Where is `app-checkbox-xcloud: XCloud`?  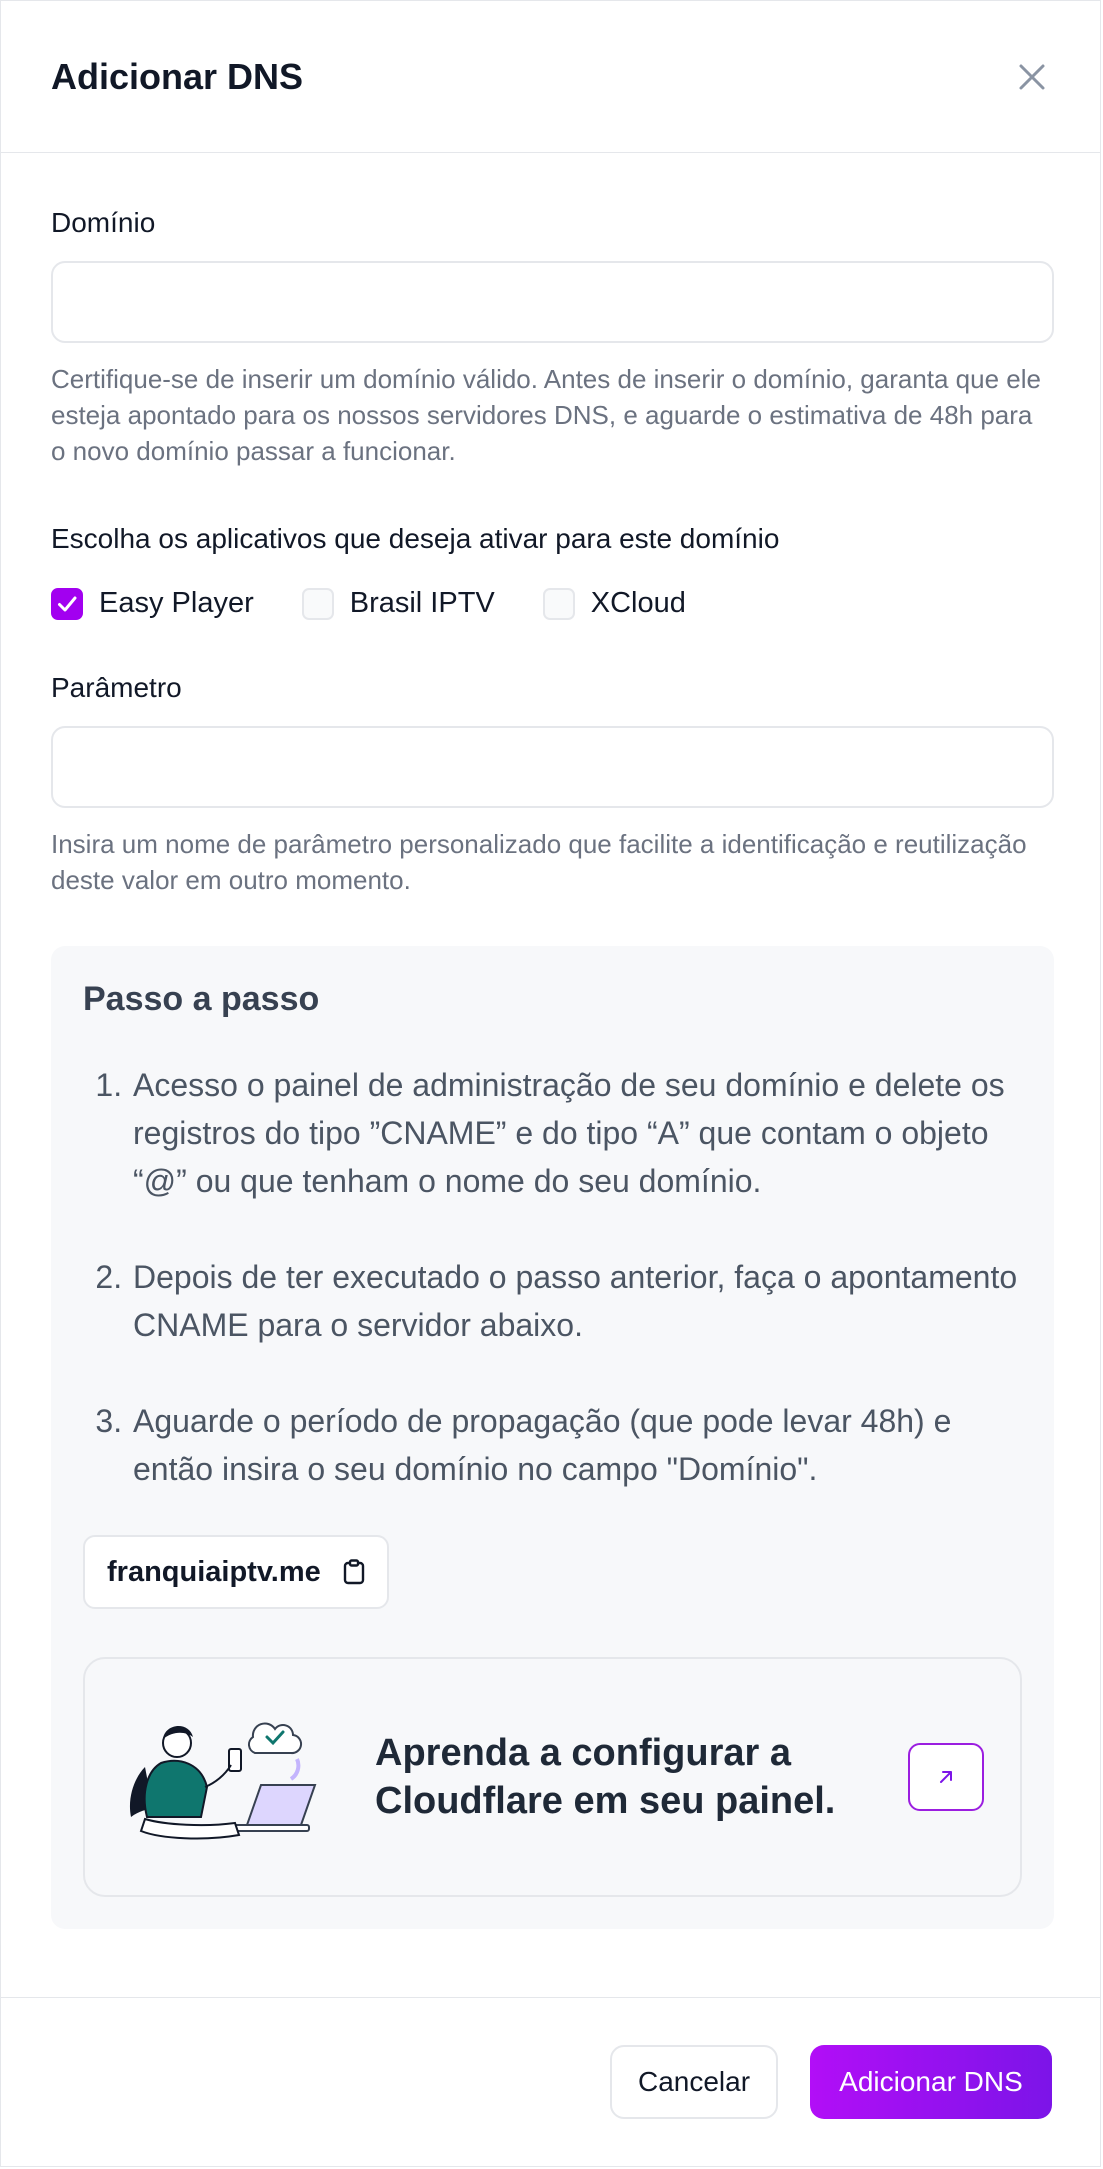 app-checkbox-xcloud: XCloud is located at coordinates (614, 603).